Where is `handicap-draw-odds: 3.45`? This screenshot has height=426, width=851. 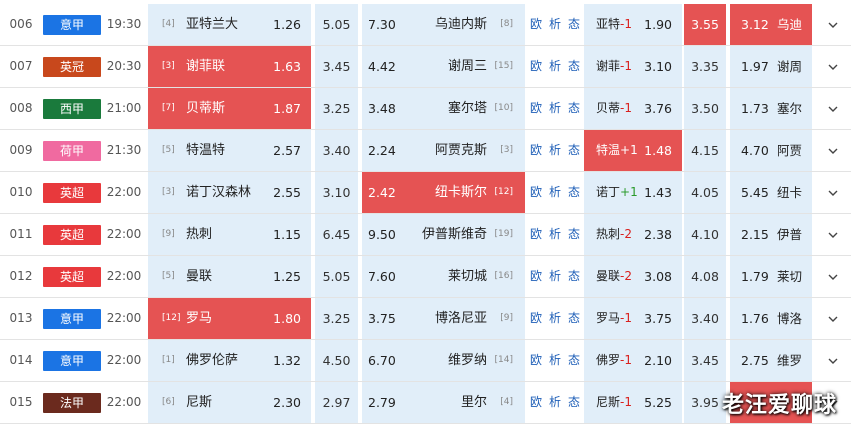 handicap-draw-odds: 3.45 is located at coordinates (705, 360).